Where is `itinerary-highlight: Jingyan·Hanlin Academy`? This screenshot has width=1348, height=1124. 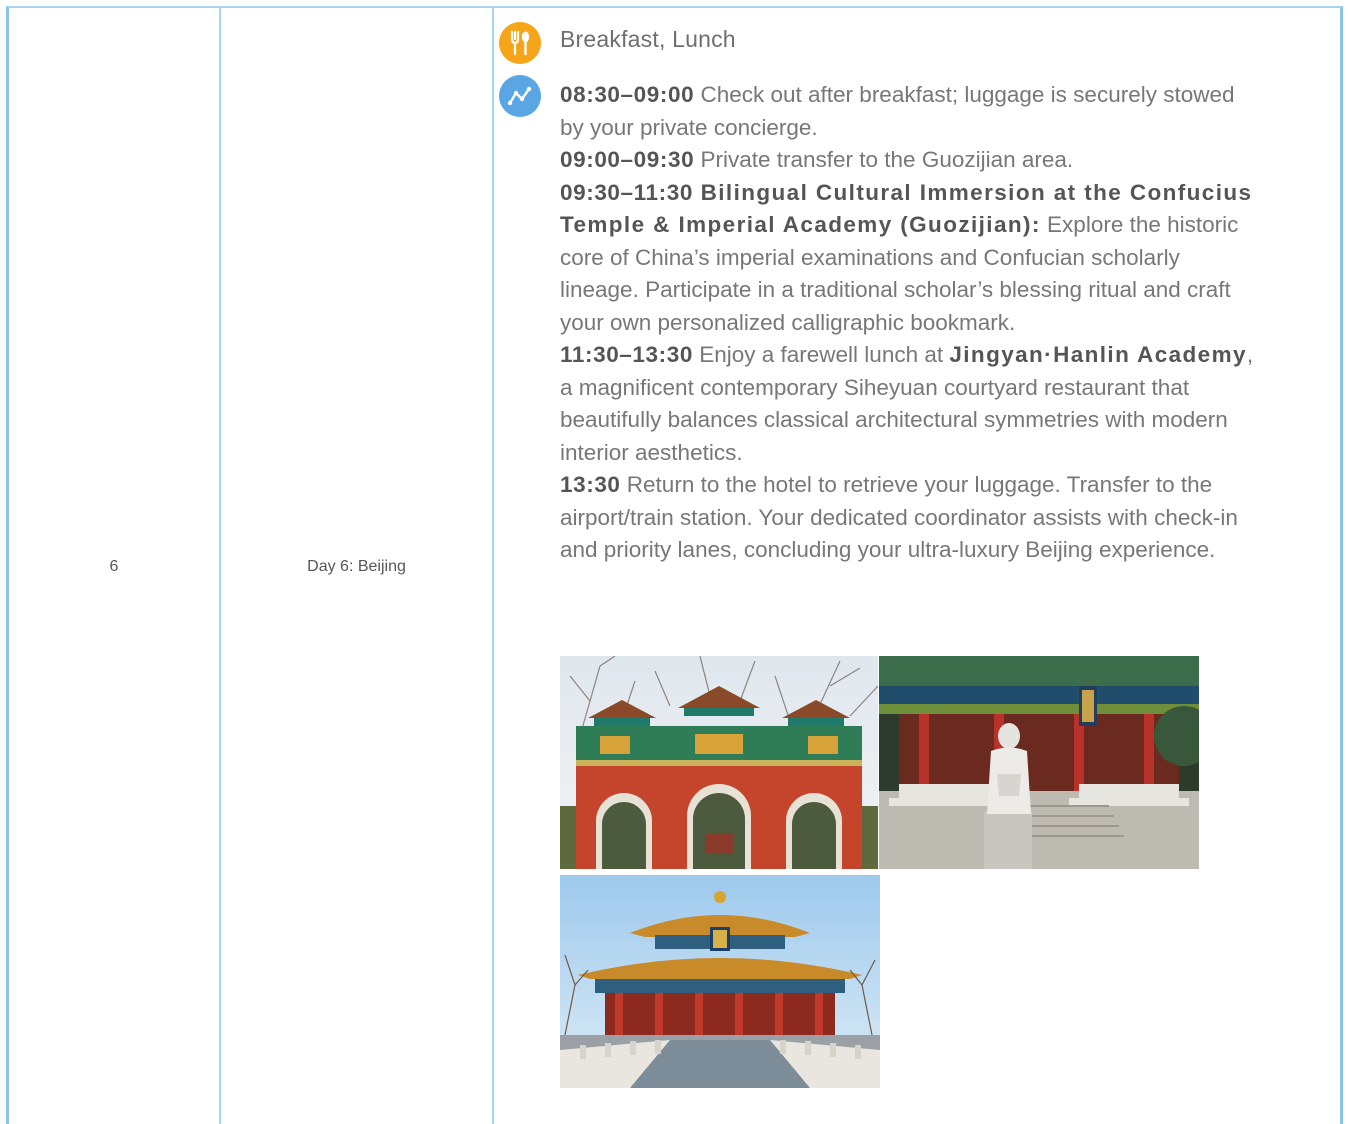
itinerary-highlight: Jingyan·Hanlin Academy is located at coordinates (1098, 354).